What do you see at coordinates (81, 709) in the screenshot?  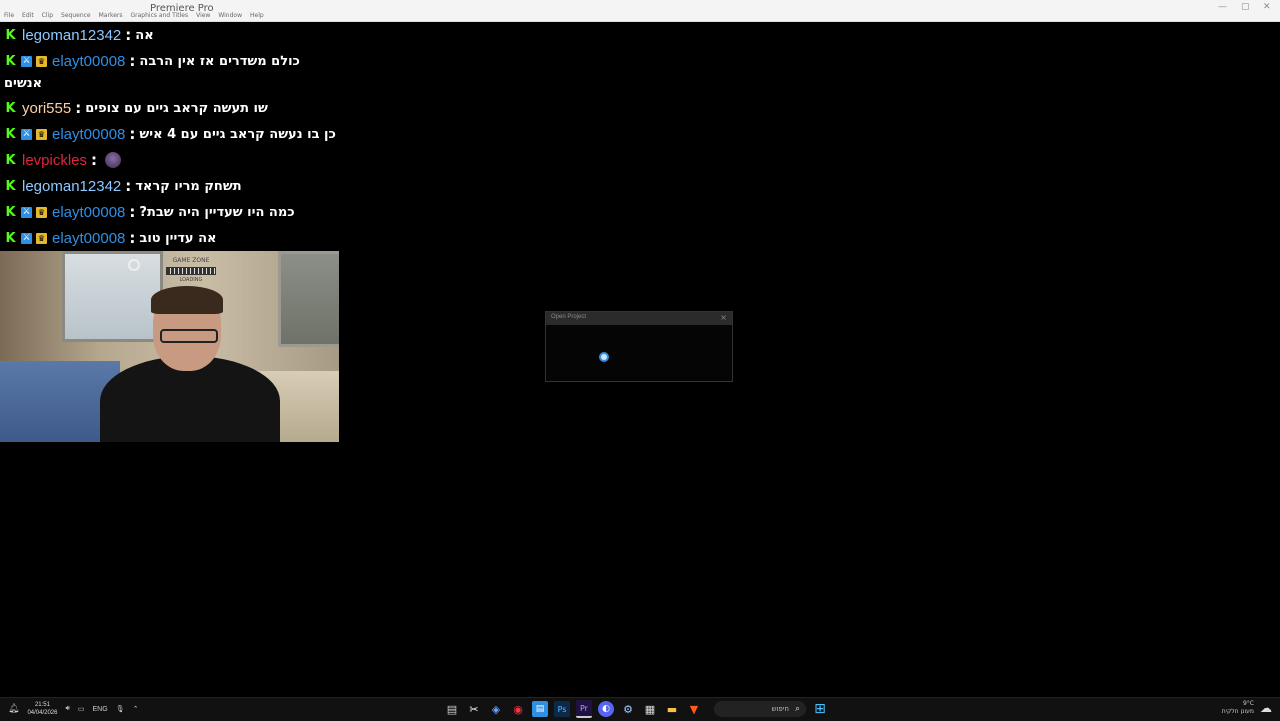 I see `network-icon: ▭` at bounding box center [81, 709].